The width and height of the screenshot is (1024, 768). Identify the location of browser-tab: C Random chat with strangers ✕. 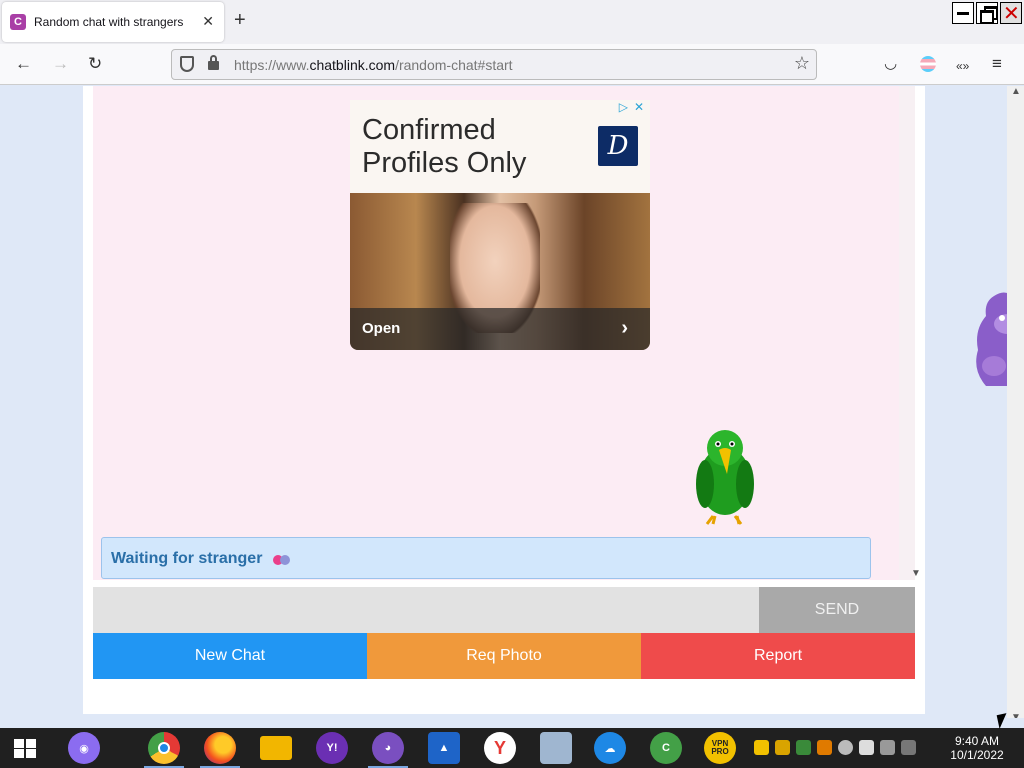
(113, 22).